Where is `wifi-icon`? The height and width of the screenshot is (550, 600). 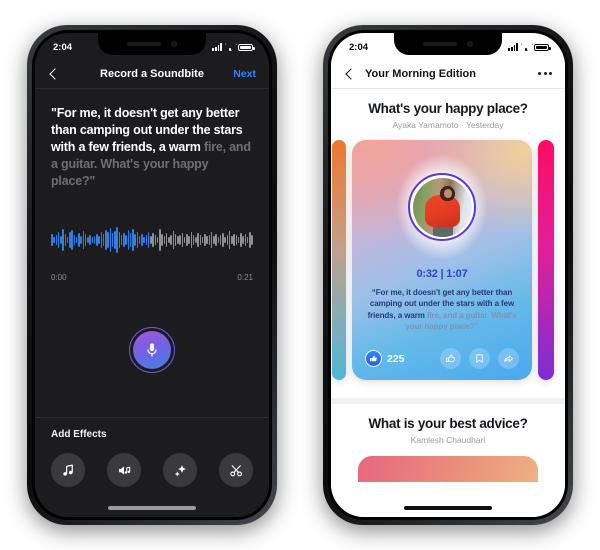 wifi-icon is located at coordinates (230, 47).